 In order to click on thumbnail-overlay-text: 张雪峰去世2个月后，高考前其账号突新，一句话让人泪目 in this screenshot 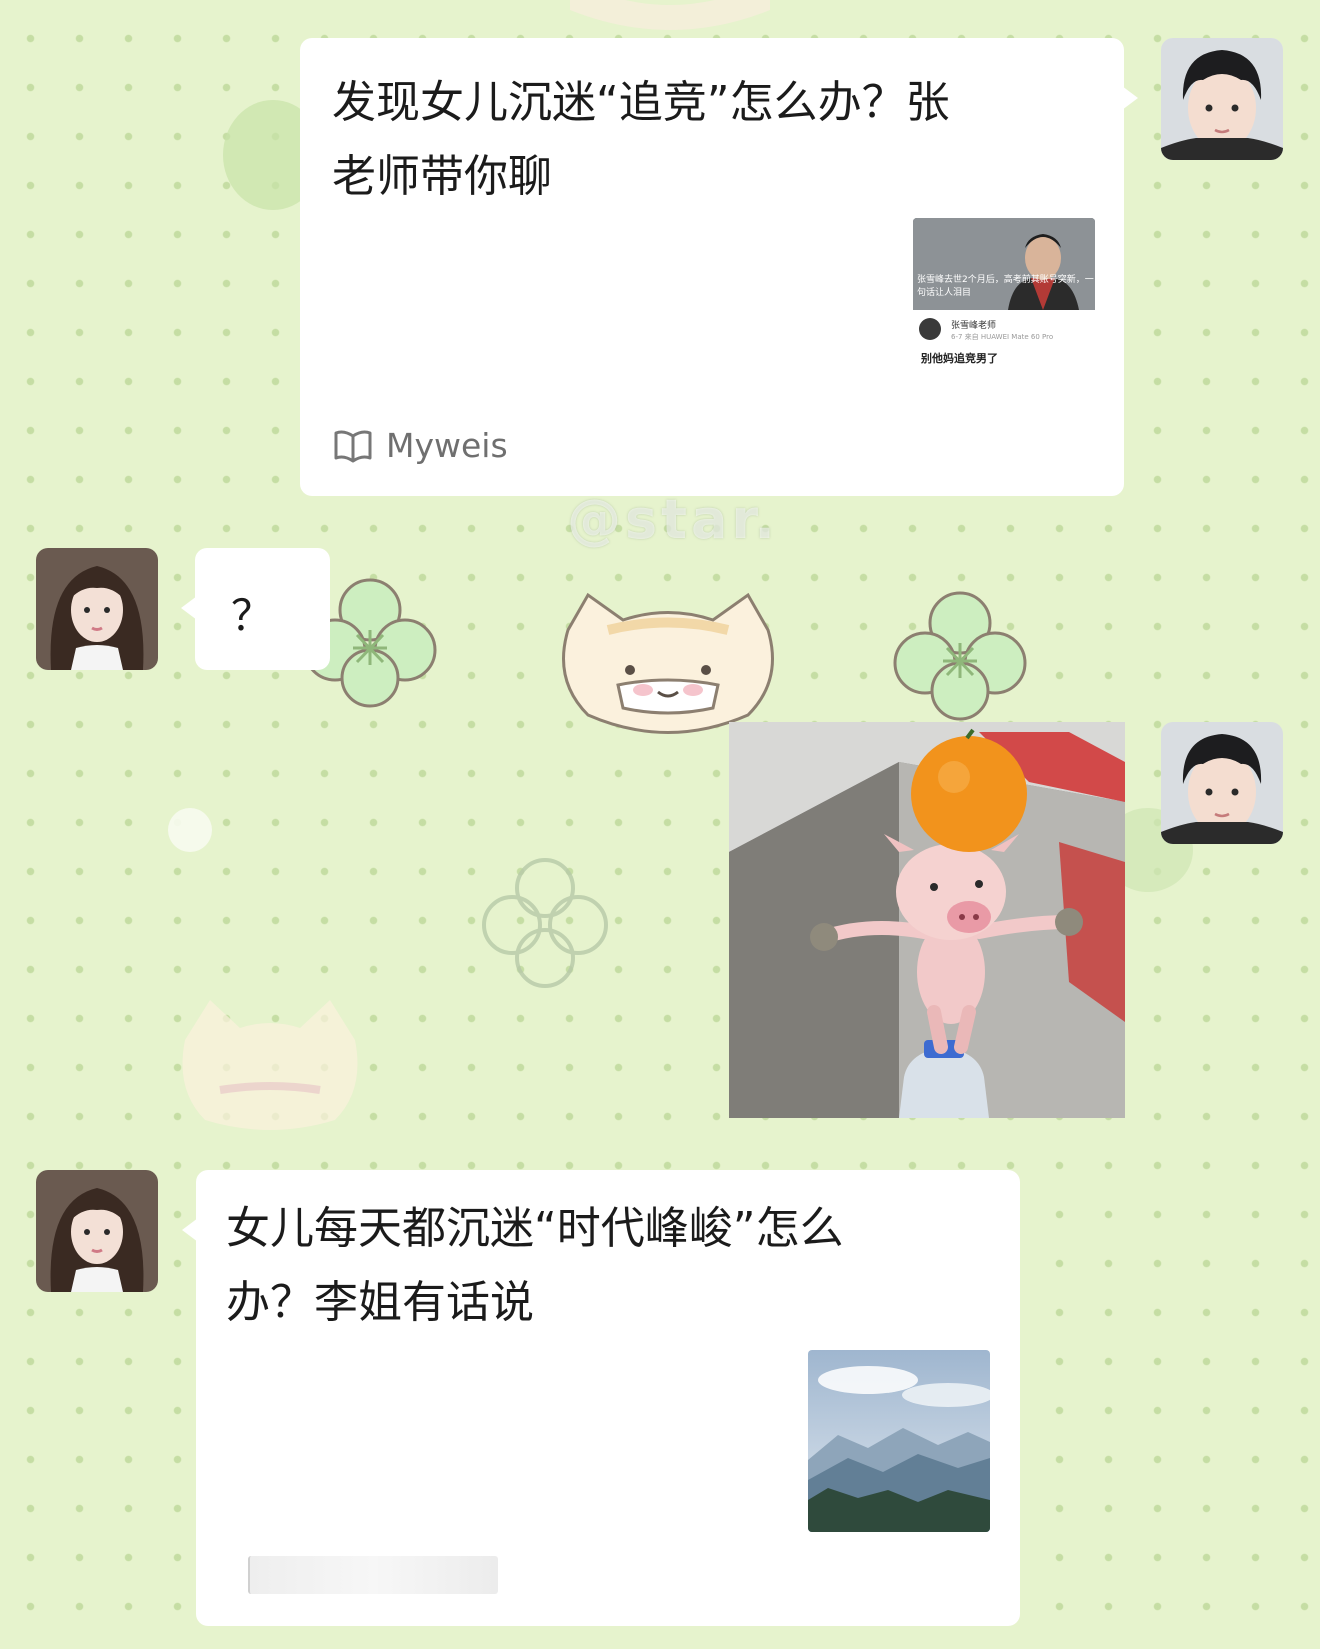, I will do `click(1005, 286)`.